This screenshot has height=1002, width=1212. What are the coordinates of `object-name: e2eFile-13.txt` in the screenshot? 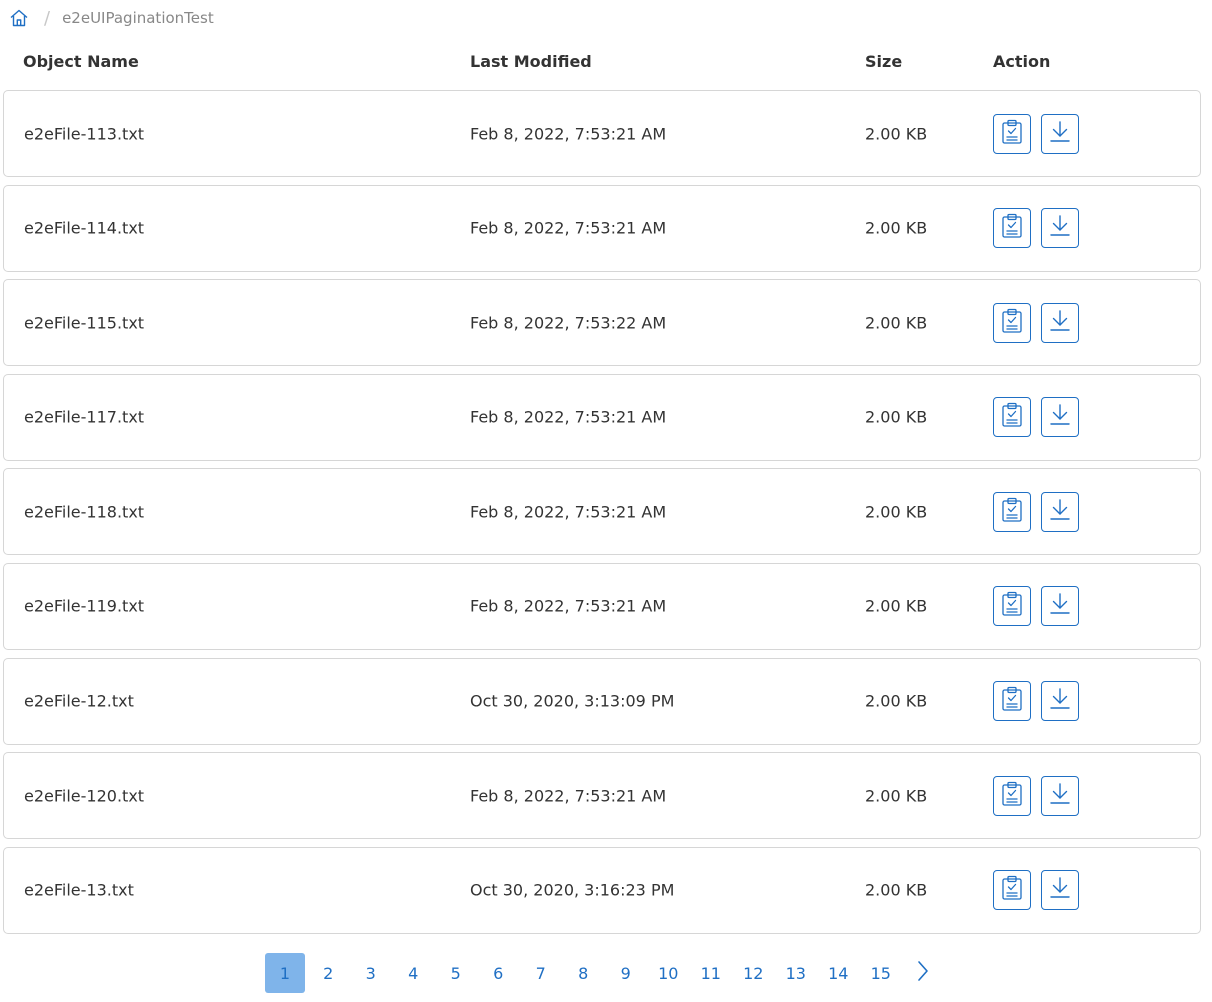 It's located at (79, 890).